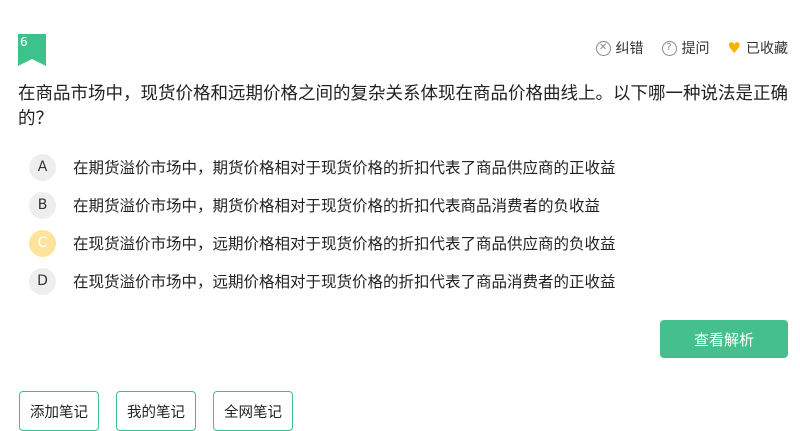  What do you see at coordinates (669, 48) in the screenshot?
I see `question-circle-icon: ?` at bounding box center [669, 48].